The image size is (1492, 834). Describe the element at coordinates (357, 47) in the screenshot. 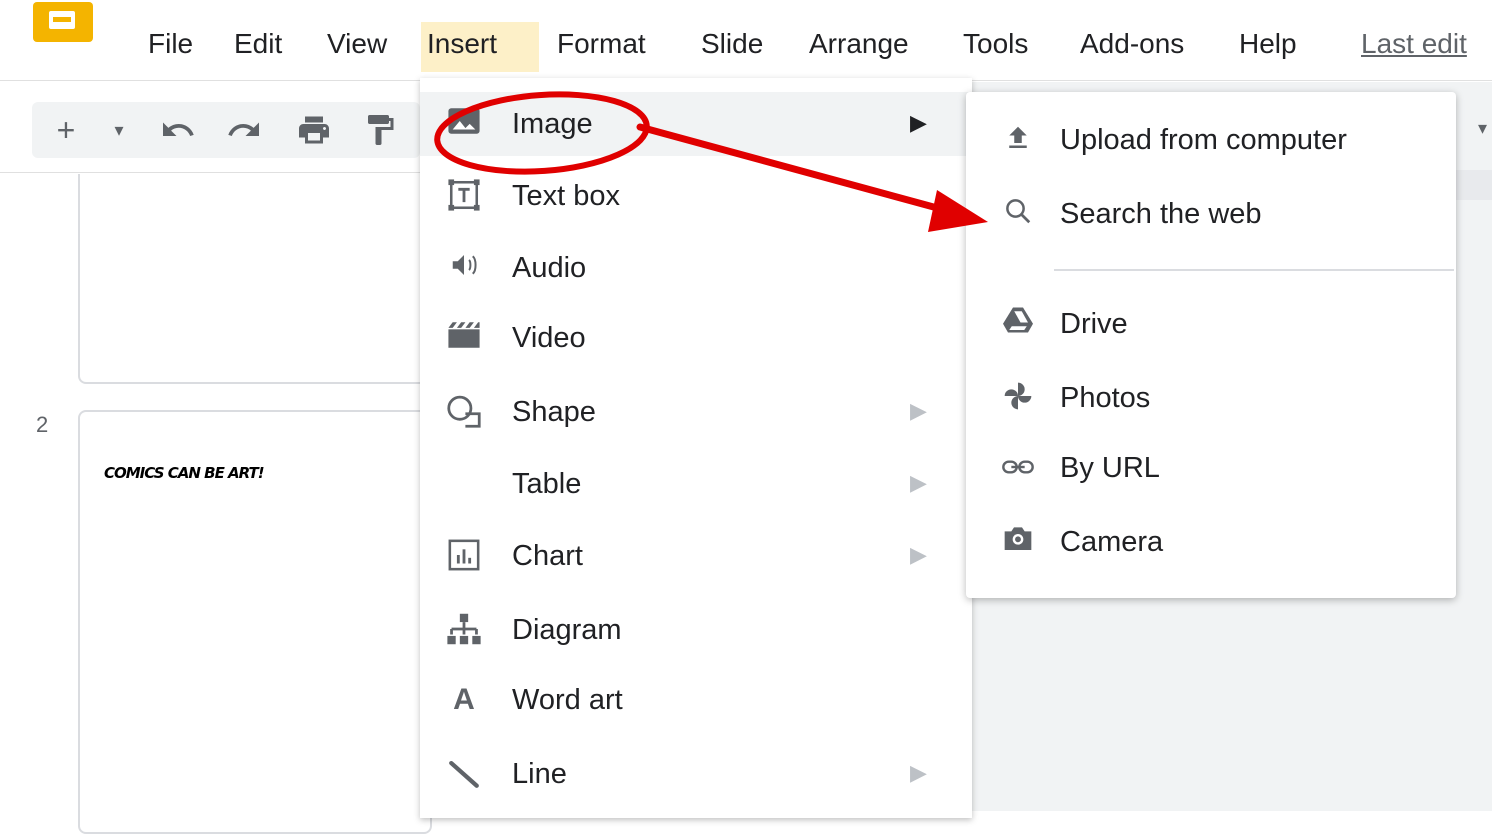

I see `menu-view: View` at that location.